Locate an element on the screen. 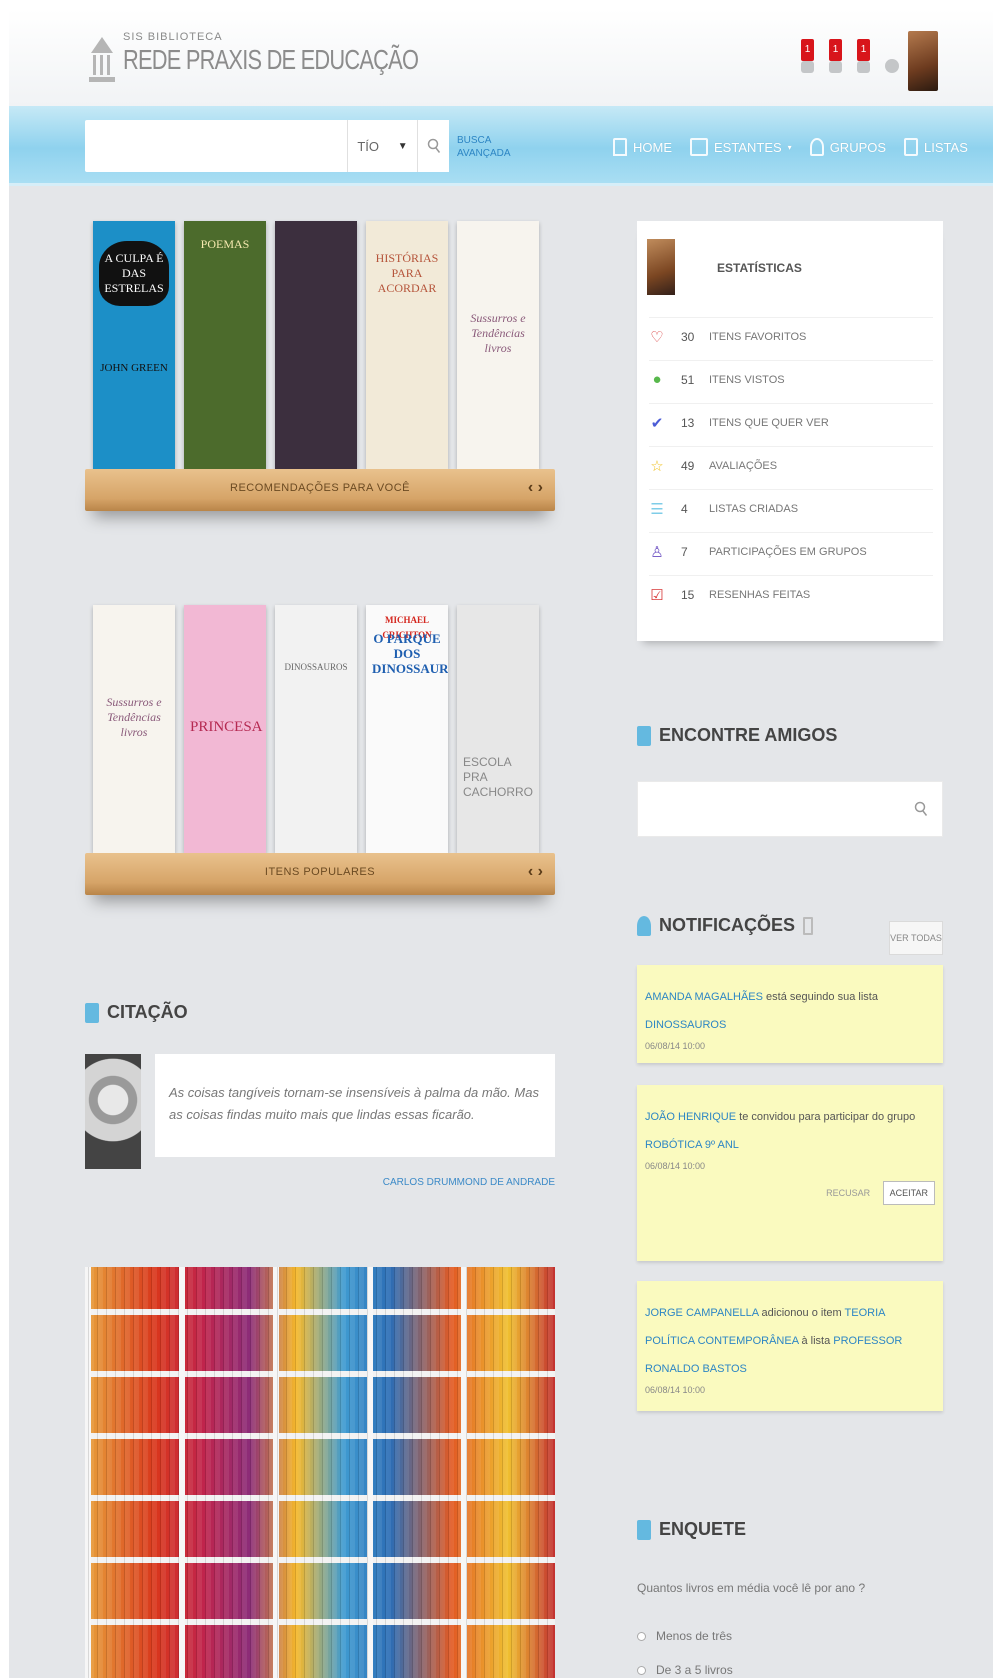 Image resolution: width=1002 pixels, height=1678 pixels. poll-heading: ENQUETE is located at coordinates (691, 1529).